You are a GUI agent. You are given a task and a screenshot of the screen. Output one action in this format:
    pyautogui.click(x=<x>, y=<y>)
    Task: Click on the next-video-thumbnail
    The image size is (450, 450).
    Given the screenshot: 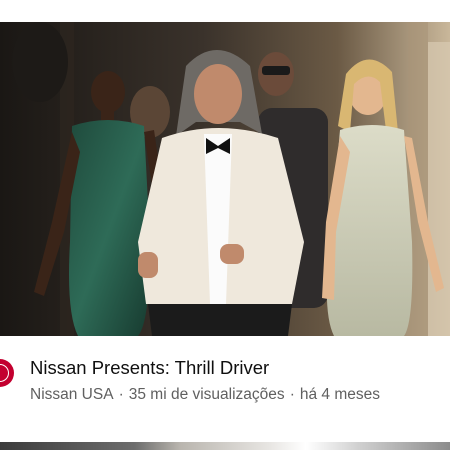 What is the action you would take?
    pyautogui.click(x=225, y=446)
    